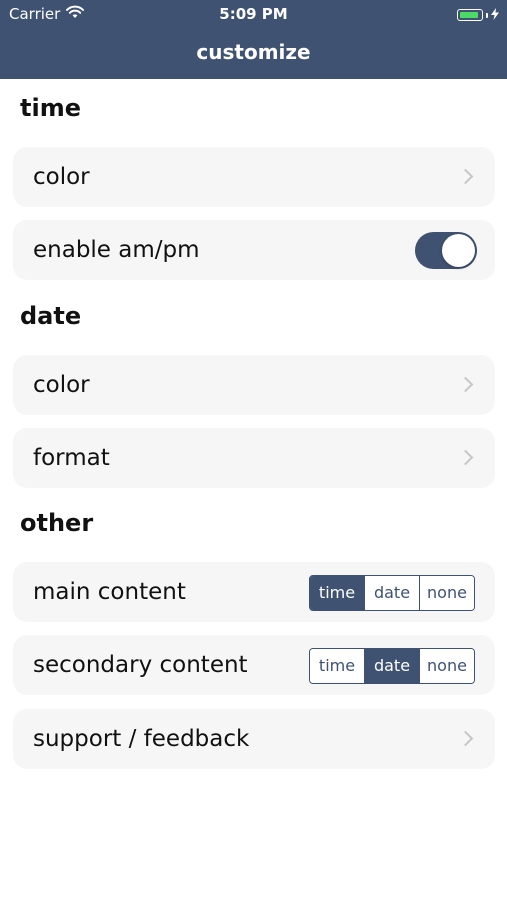  I want to click on main-content-option-date: date, so click(392, 593).